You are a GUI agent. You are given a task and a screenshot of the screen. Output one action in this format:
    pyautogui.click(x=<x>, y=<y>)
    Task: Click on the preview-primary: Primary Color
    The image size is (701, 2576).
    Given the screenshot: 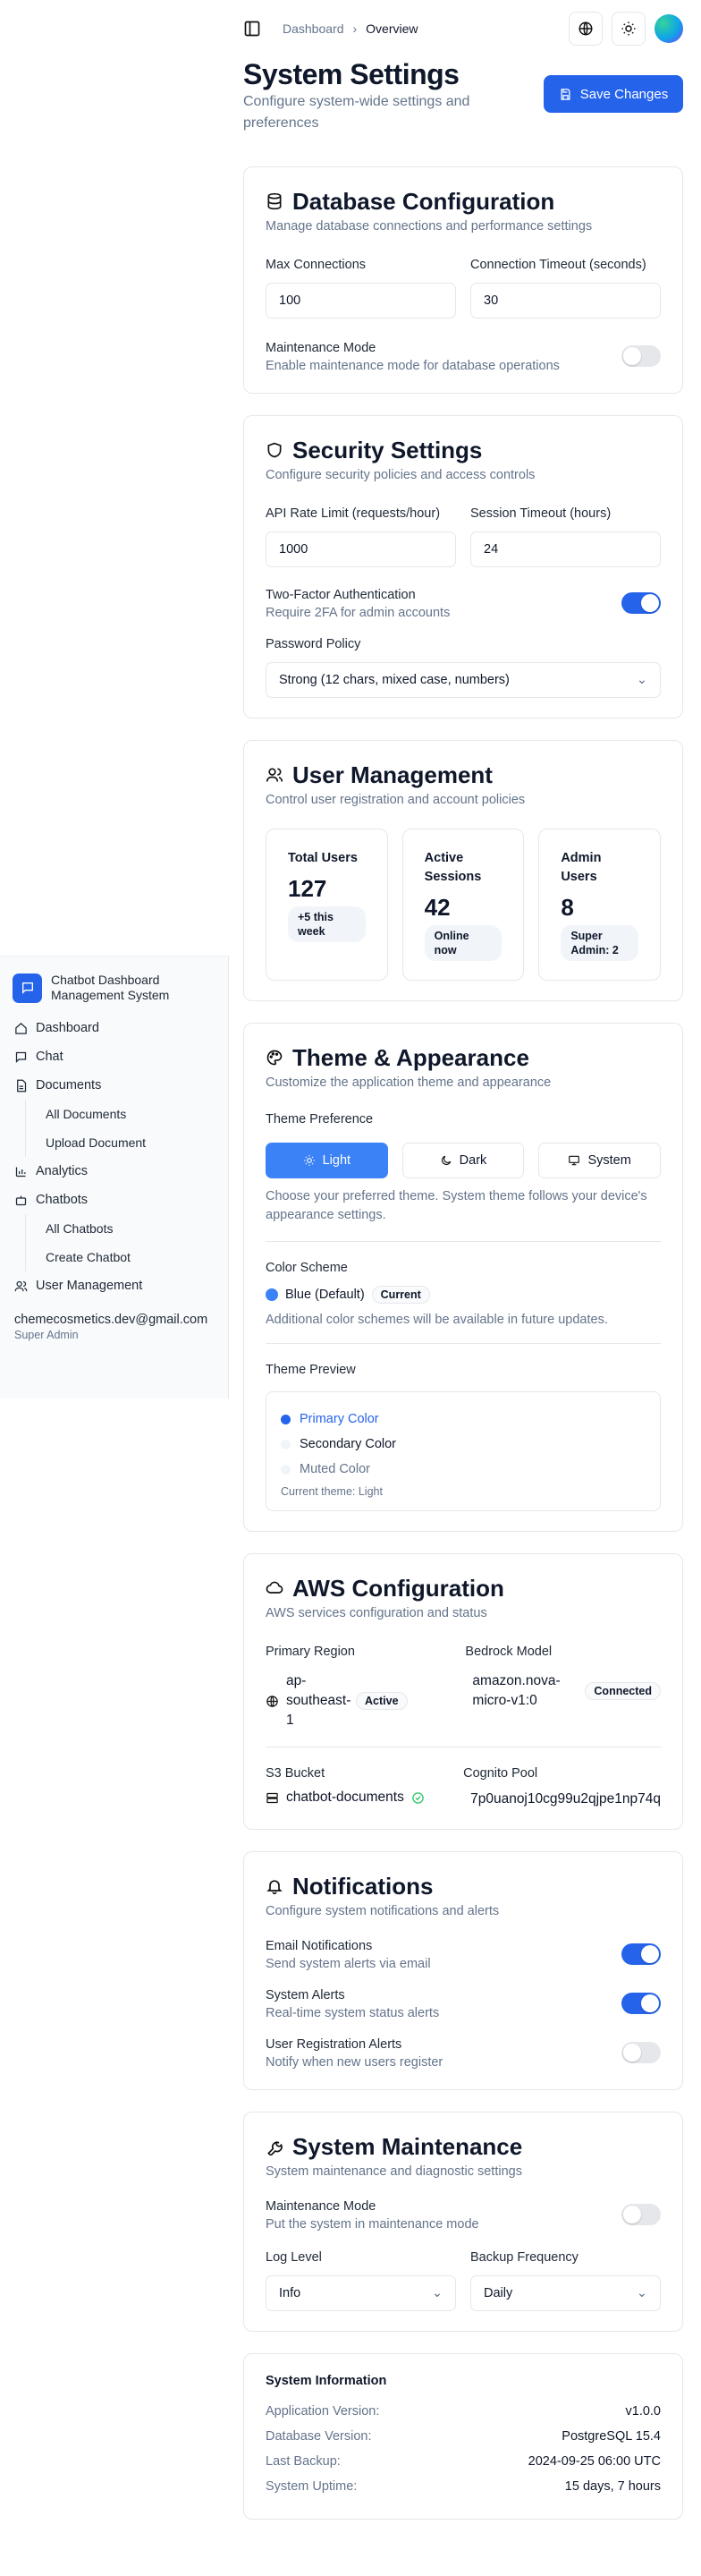 What is the action you would take?
    pyautogui.click(x=340, y=1419)
    